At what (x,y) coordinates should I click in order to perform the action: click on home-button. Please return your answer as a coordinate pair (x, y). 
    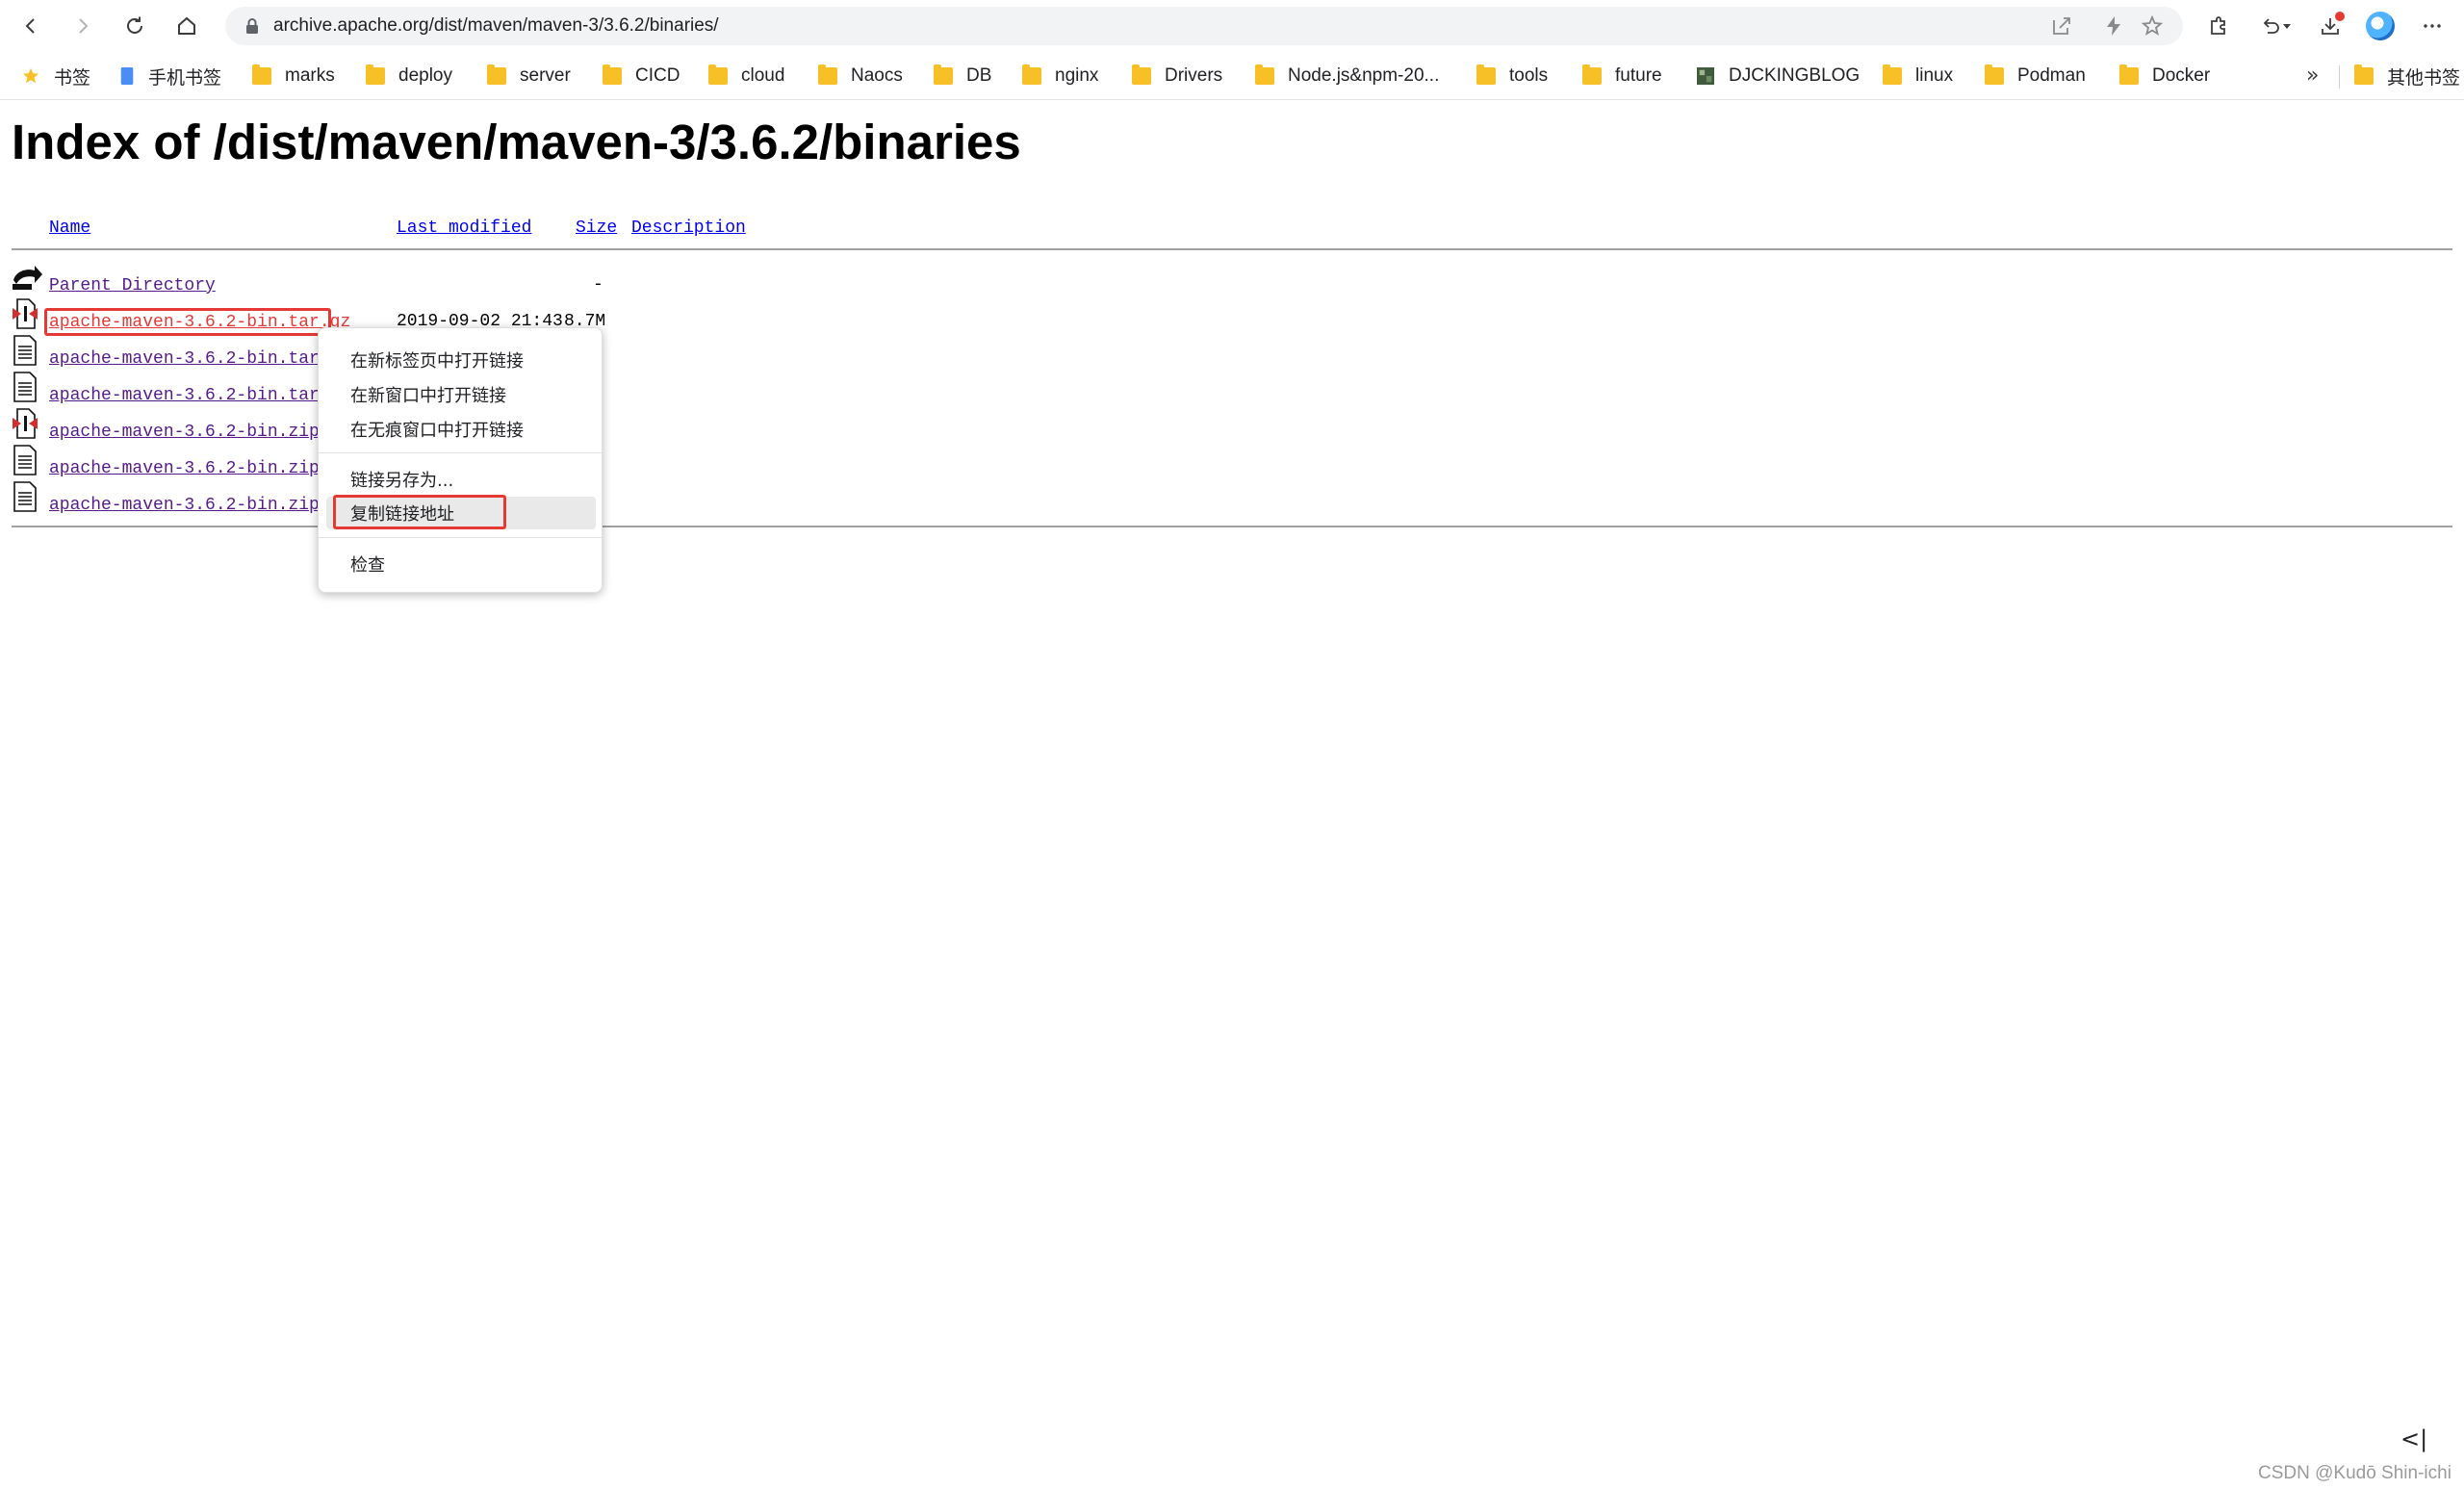
    Looking at the image, I should click on (186, 26).